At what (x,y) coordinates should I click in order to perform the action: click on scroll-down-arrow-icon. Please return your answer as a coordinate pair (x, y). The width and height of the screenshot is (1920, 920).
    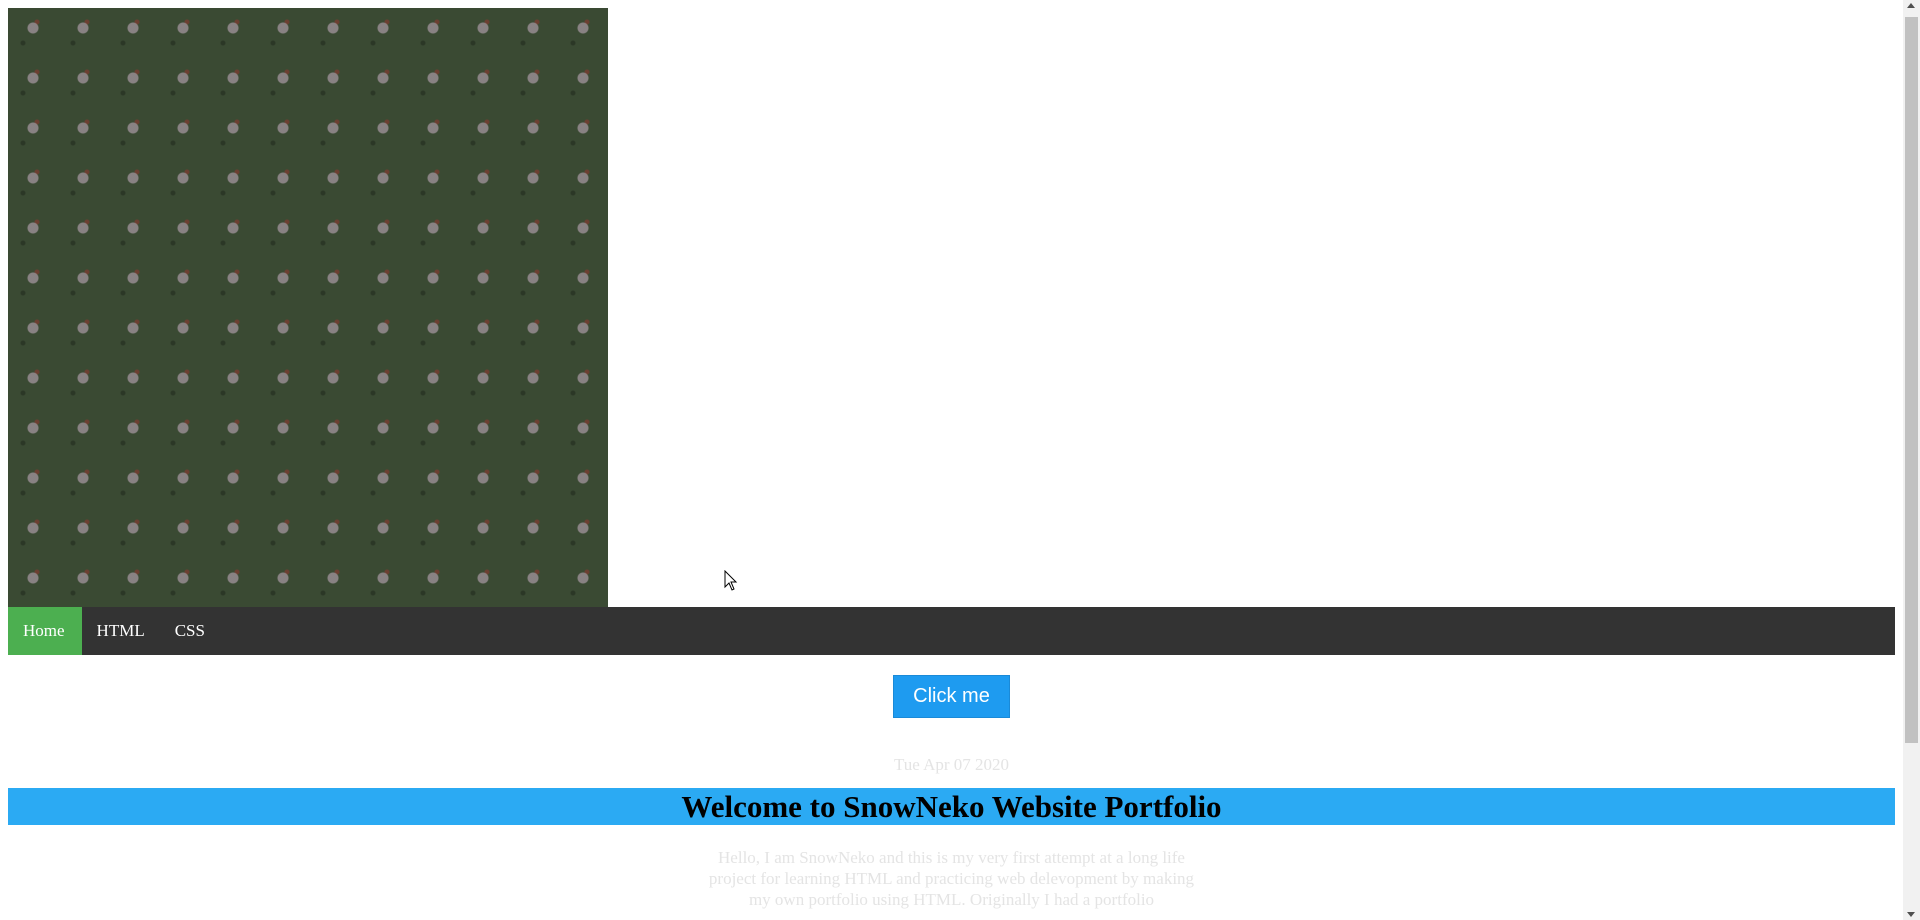
    Looking at the image, I should click on (1911, 914).